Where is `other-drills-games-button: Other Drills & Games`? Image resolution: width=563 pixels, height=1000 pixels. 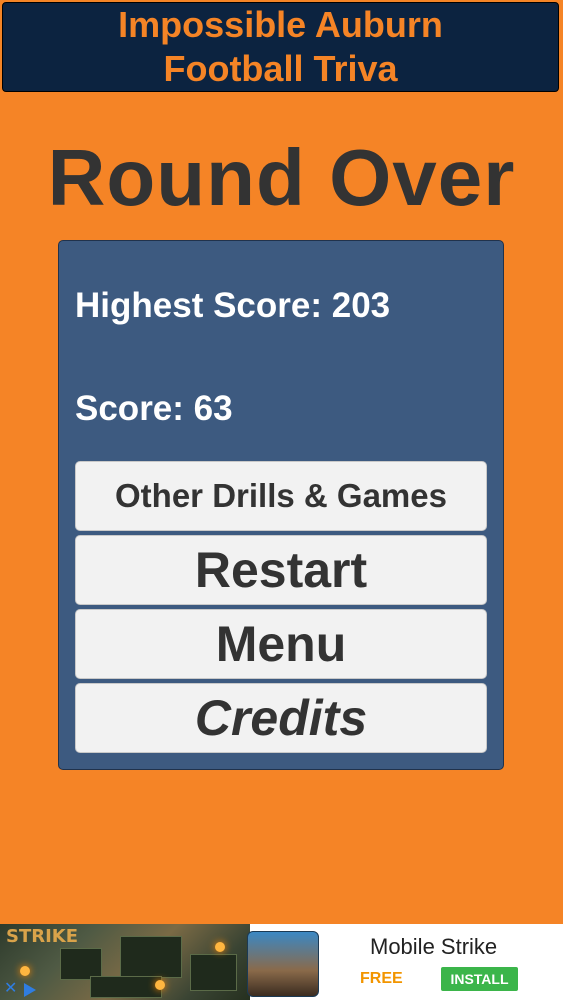
other-drills-games-button: Other Drills & Games is located at coordinates (281, 496).